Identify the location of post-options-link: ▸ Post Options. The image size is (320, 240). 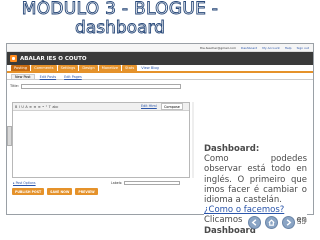
(24, 183).